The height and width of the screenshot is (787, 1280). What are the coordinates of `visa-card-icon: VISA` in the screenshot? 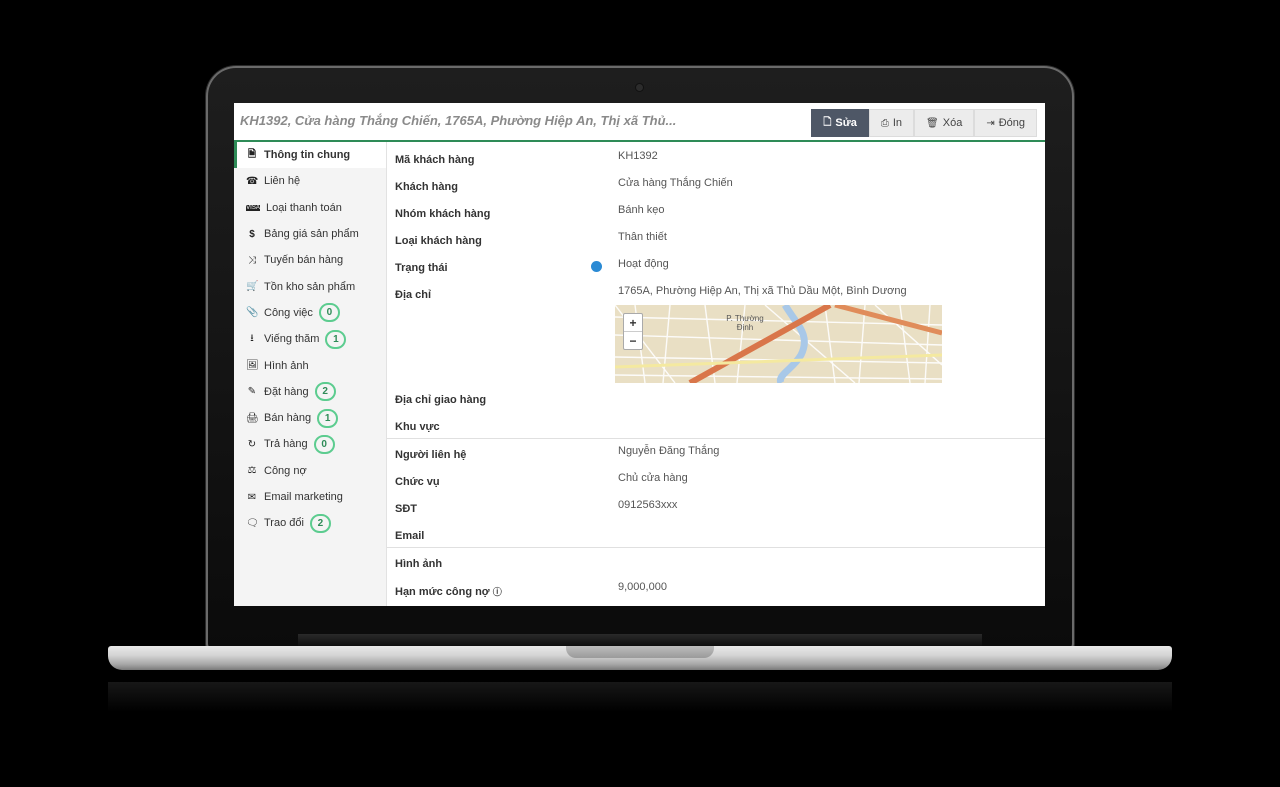 It's located at (253, 207).